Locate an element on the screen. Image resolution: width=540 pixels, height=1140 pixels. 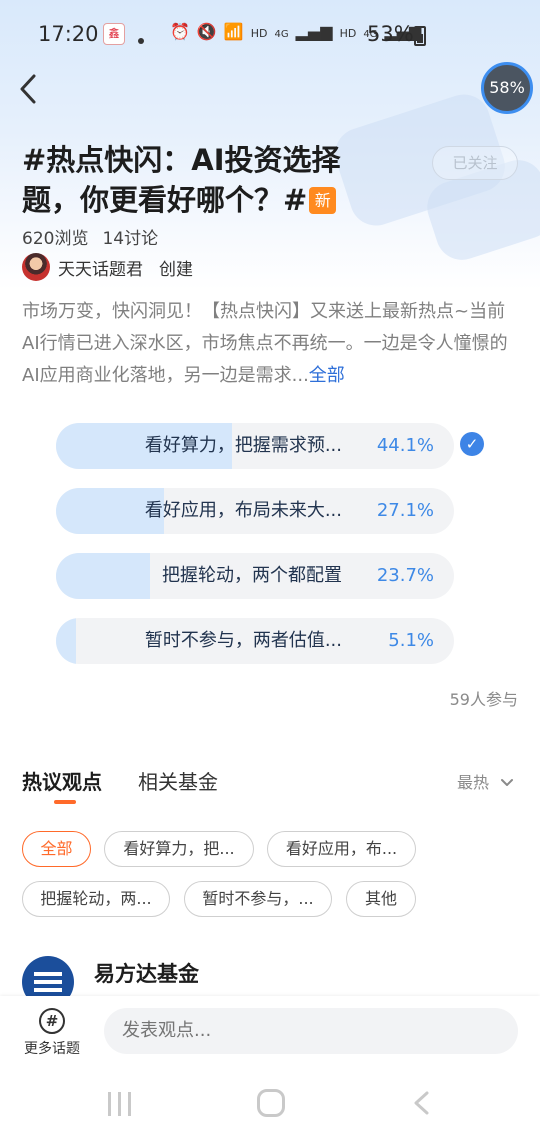
battery-icon is located at coordinates (420, 36).